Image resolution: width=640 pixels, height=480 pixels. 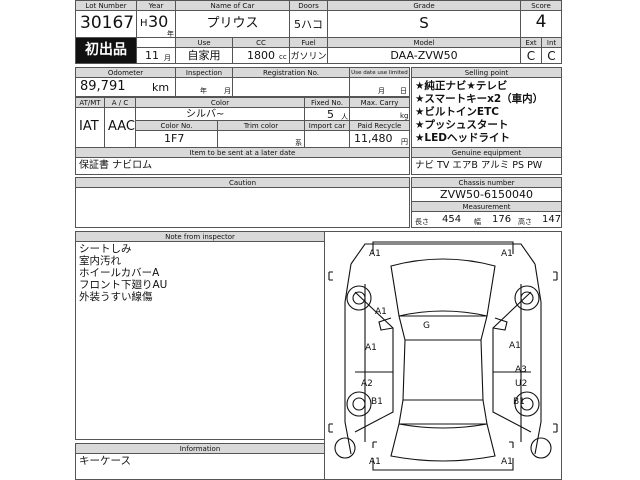 What do you see at coordinates (443, 464) in the screenshot?
I see `rear-bumper` at bounding box center [443, 464].